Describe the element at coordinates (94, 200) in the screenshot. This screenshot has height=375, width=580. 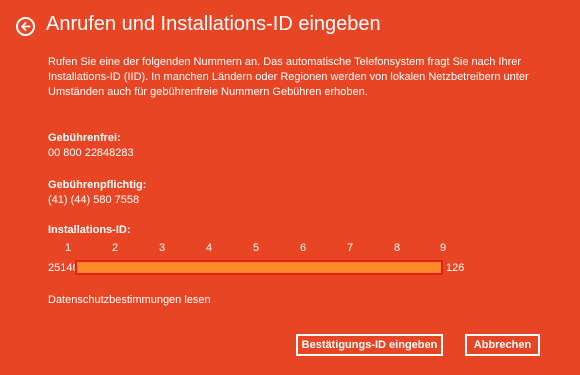
I see `toll-number: (41) (44) 580 7558` at that location.